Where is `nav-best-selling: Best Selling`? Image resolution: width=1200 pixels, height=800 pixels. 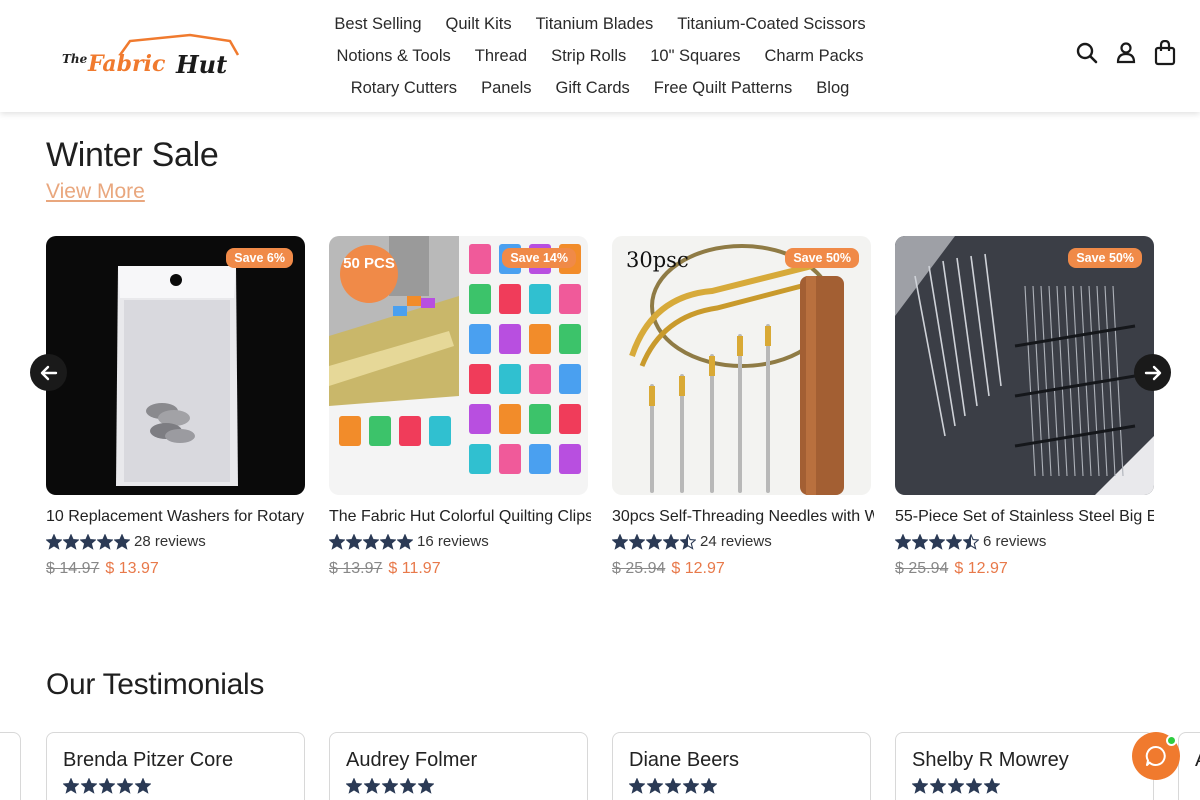 nav-best-selling: Best Selling is located at coordinates (377, 24).